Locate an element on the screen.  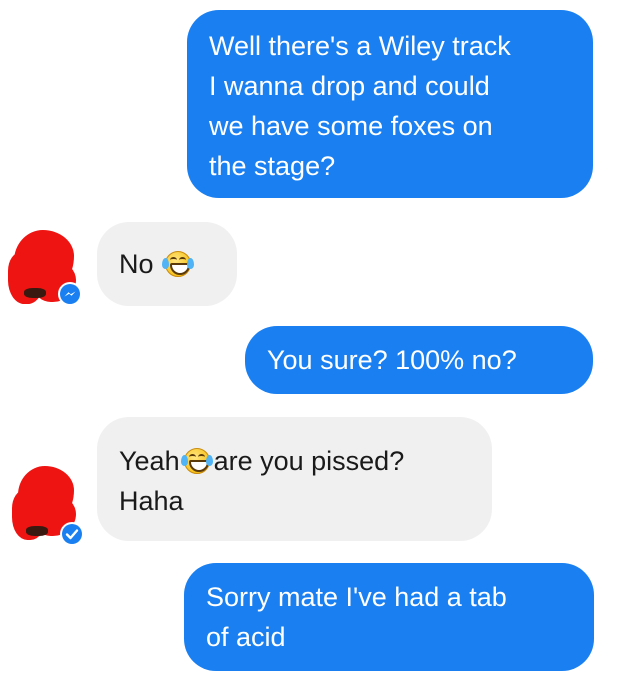
outgoing-message-bubble: Sorry mate I've had a tab of acid is located at coordinates (389, 617).